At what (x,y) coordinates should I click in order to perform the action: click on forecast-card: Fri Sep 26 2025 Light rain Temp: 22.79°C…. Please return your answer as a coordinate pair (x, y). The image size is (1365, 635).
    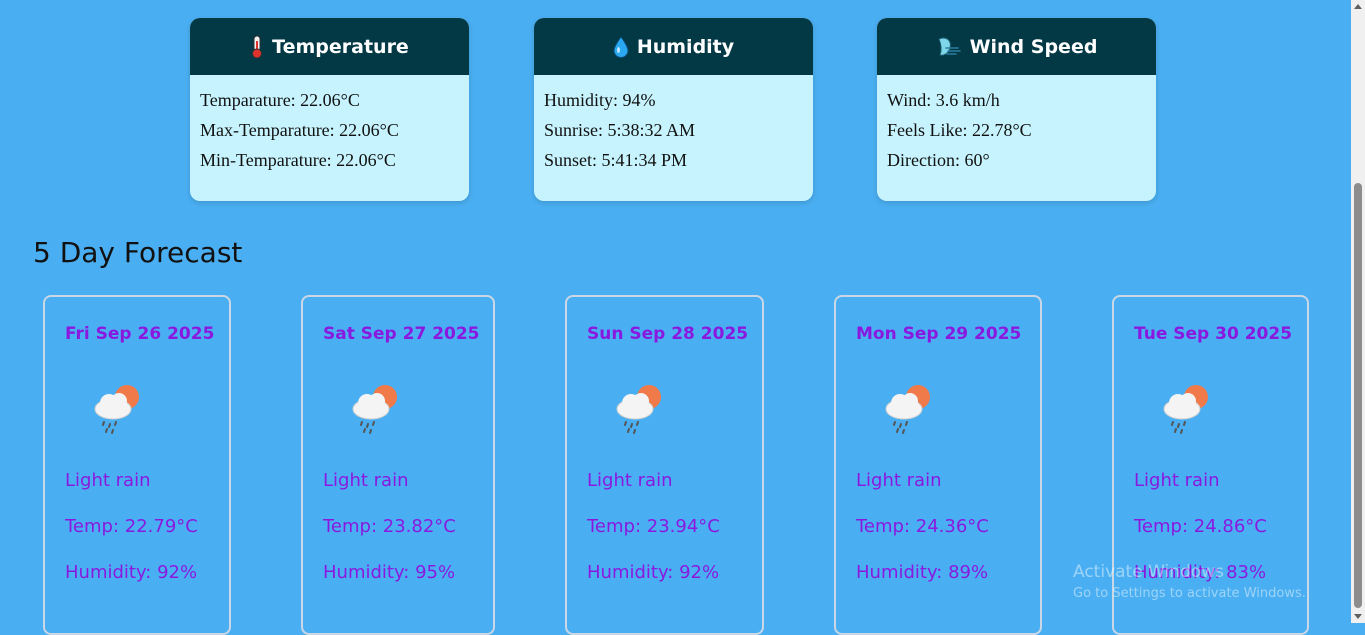
    Looking at the image, I should click on (137, 465).